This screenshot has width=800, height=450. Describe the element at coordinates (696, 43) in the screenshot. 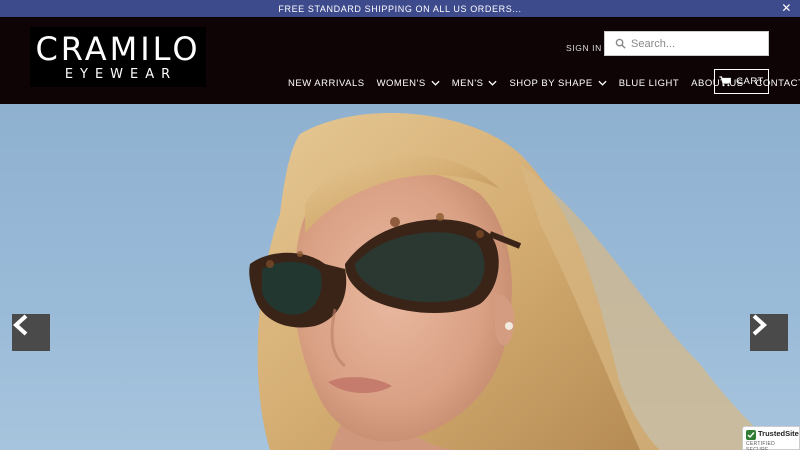

I see `search-input` at that location.